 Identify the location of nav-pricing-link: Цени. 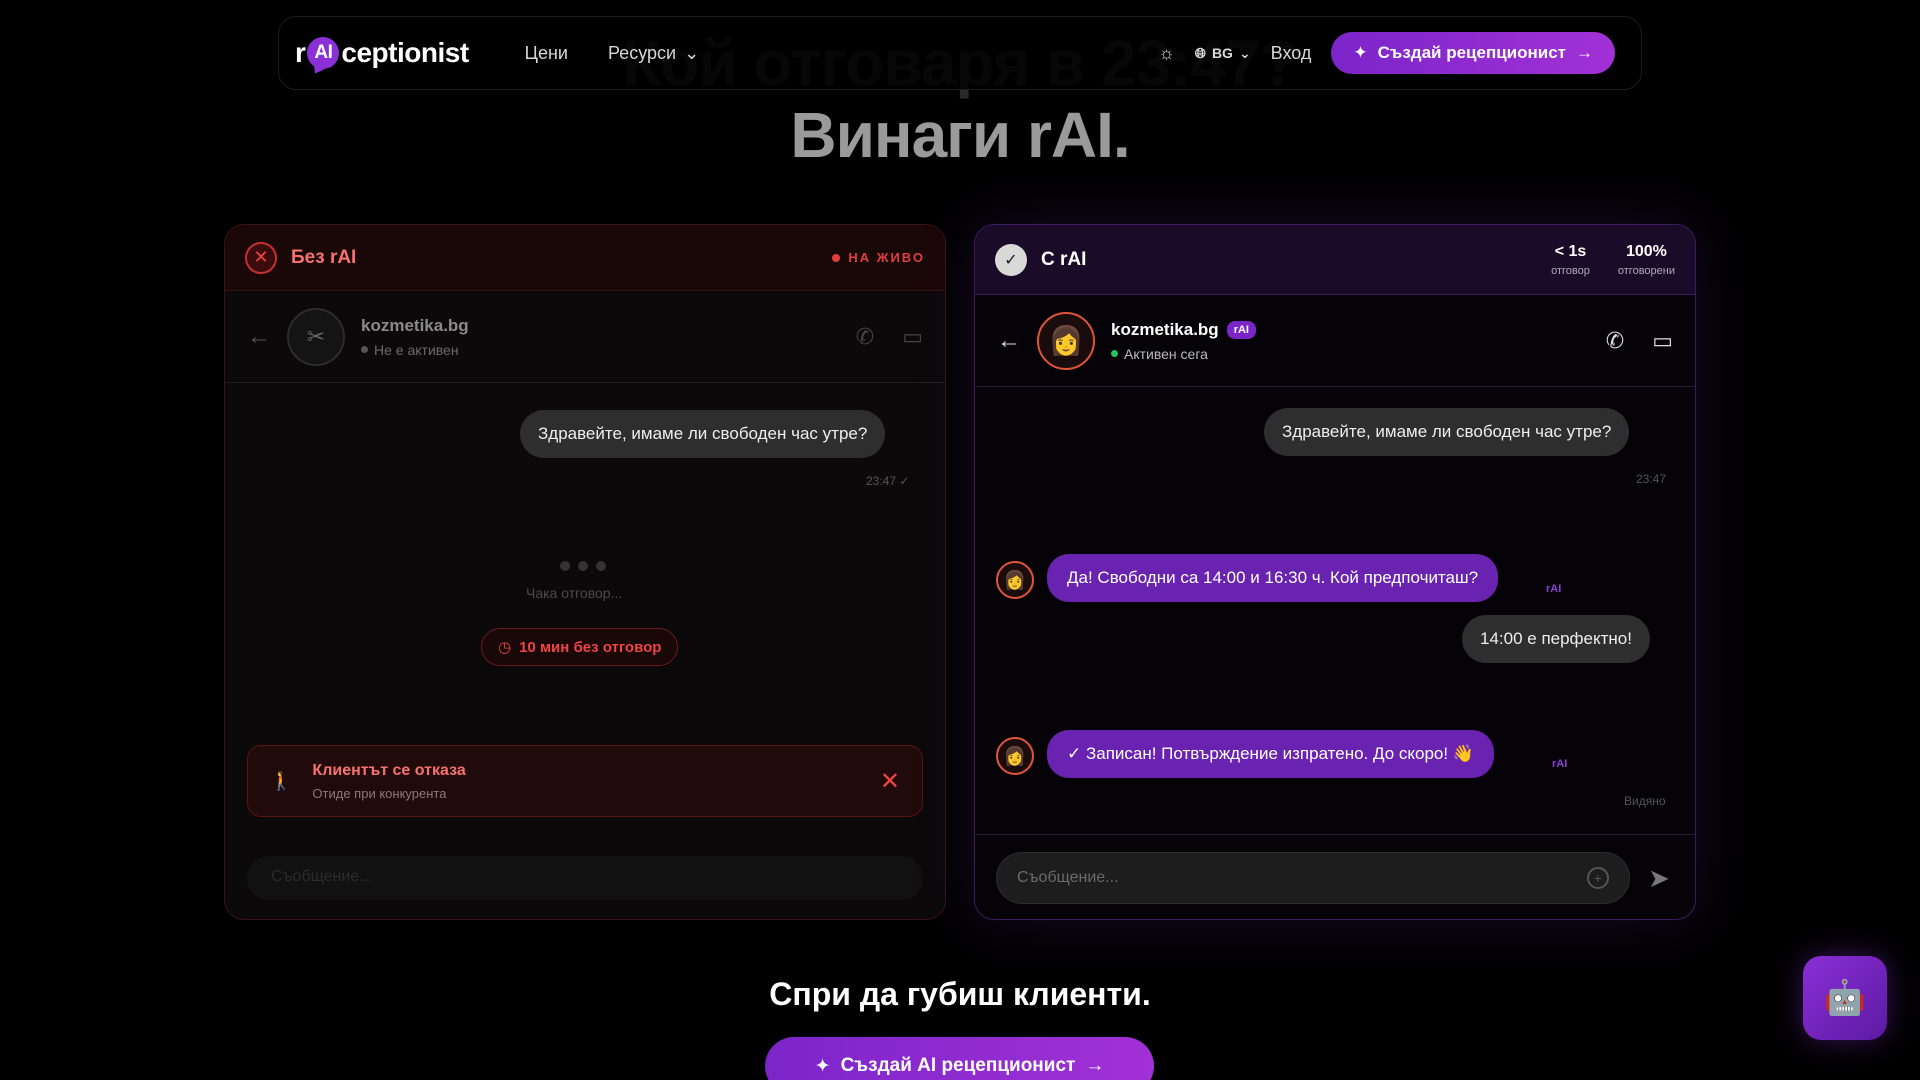
(546, 53).